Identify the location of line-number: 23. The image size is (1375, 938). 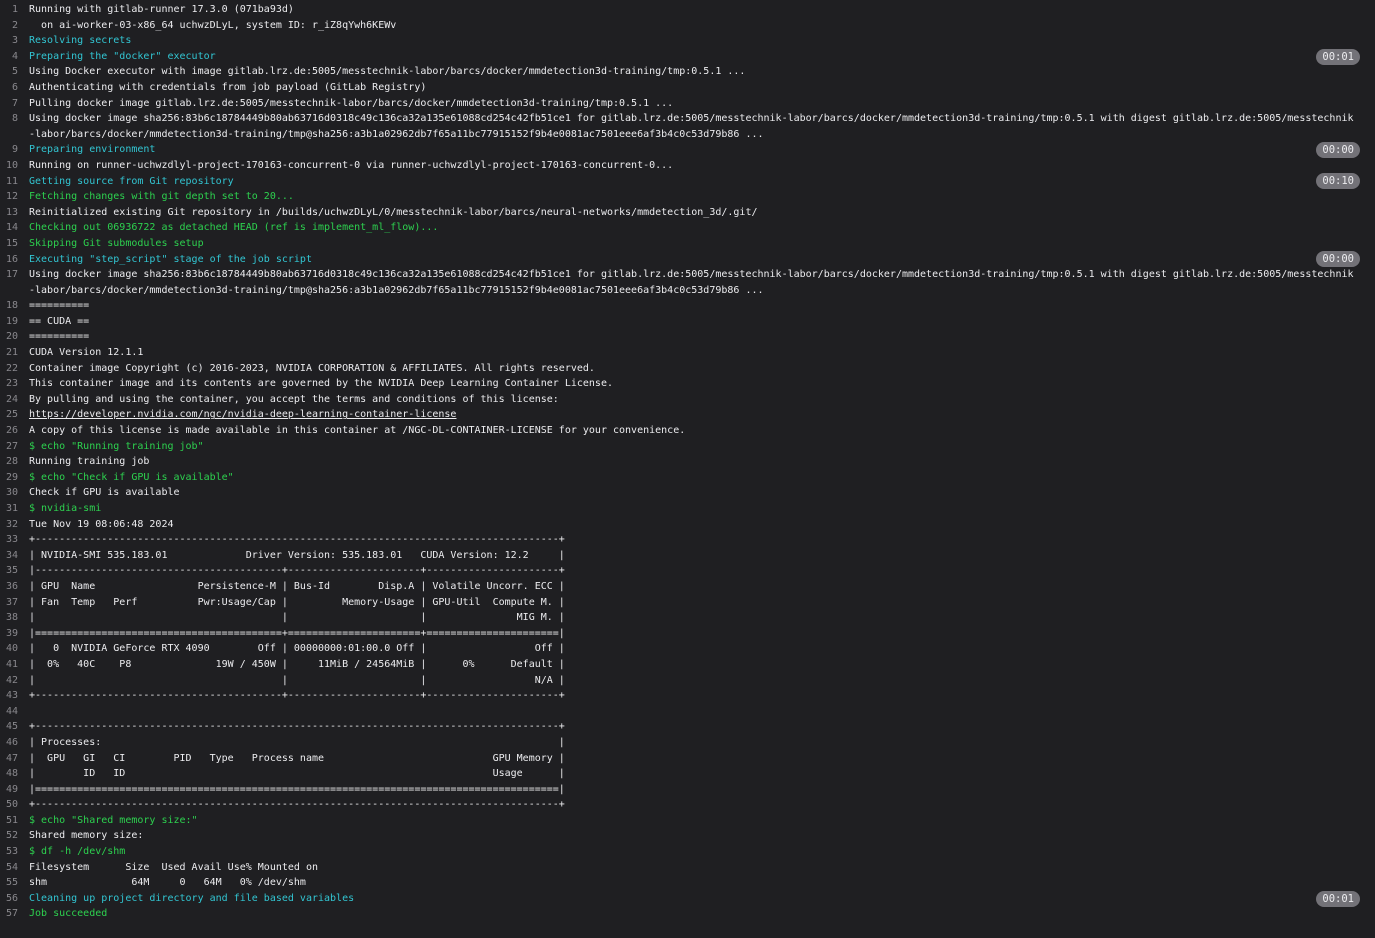
(14, 384).